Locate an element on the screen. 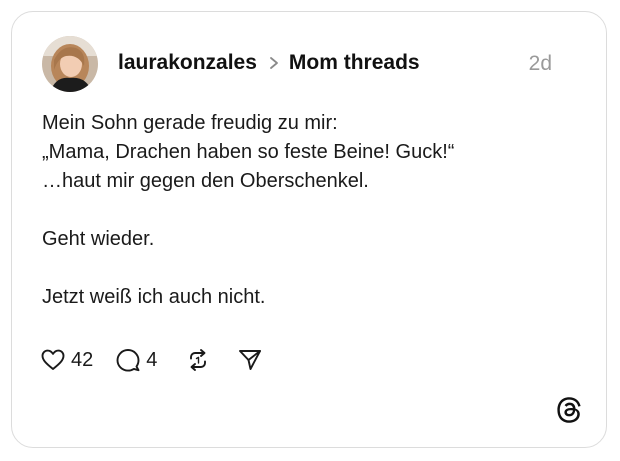 This screenshot has height=461, width=620. threads-logo-icon is located at coordinates (569, 410).